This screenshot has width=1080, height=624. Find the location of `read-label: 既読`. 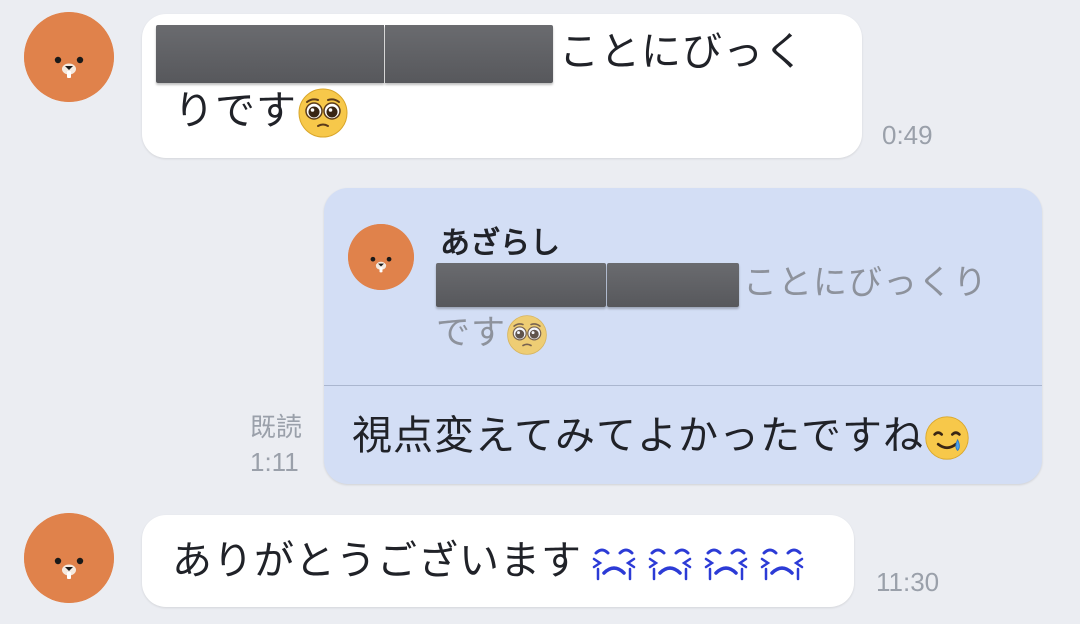

read-label: 既読 is located at coordinates (276, 427).